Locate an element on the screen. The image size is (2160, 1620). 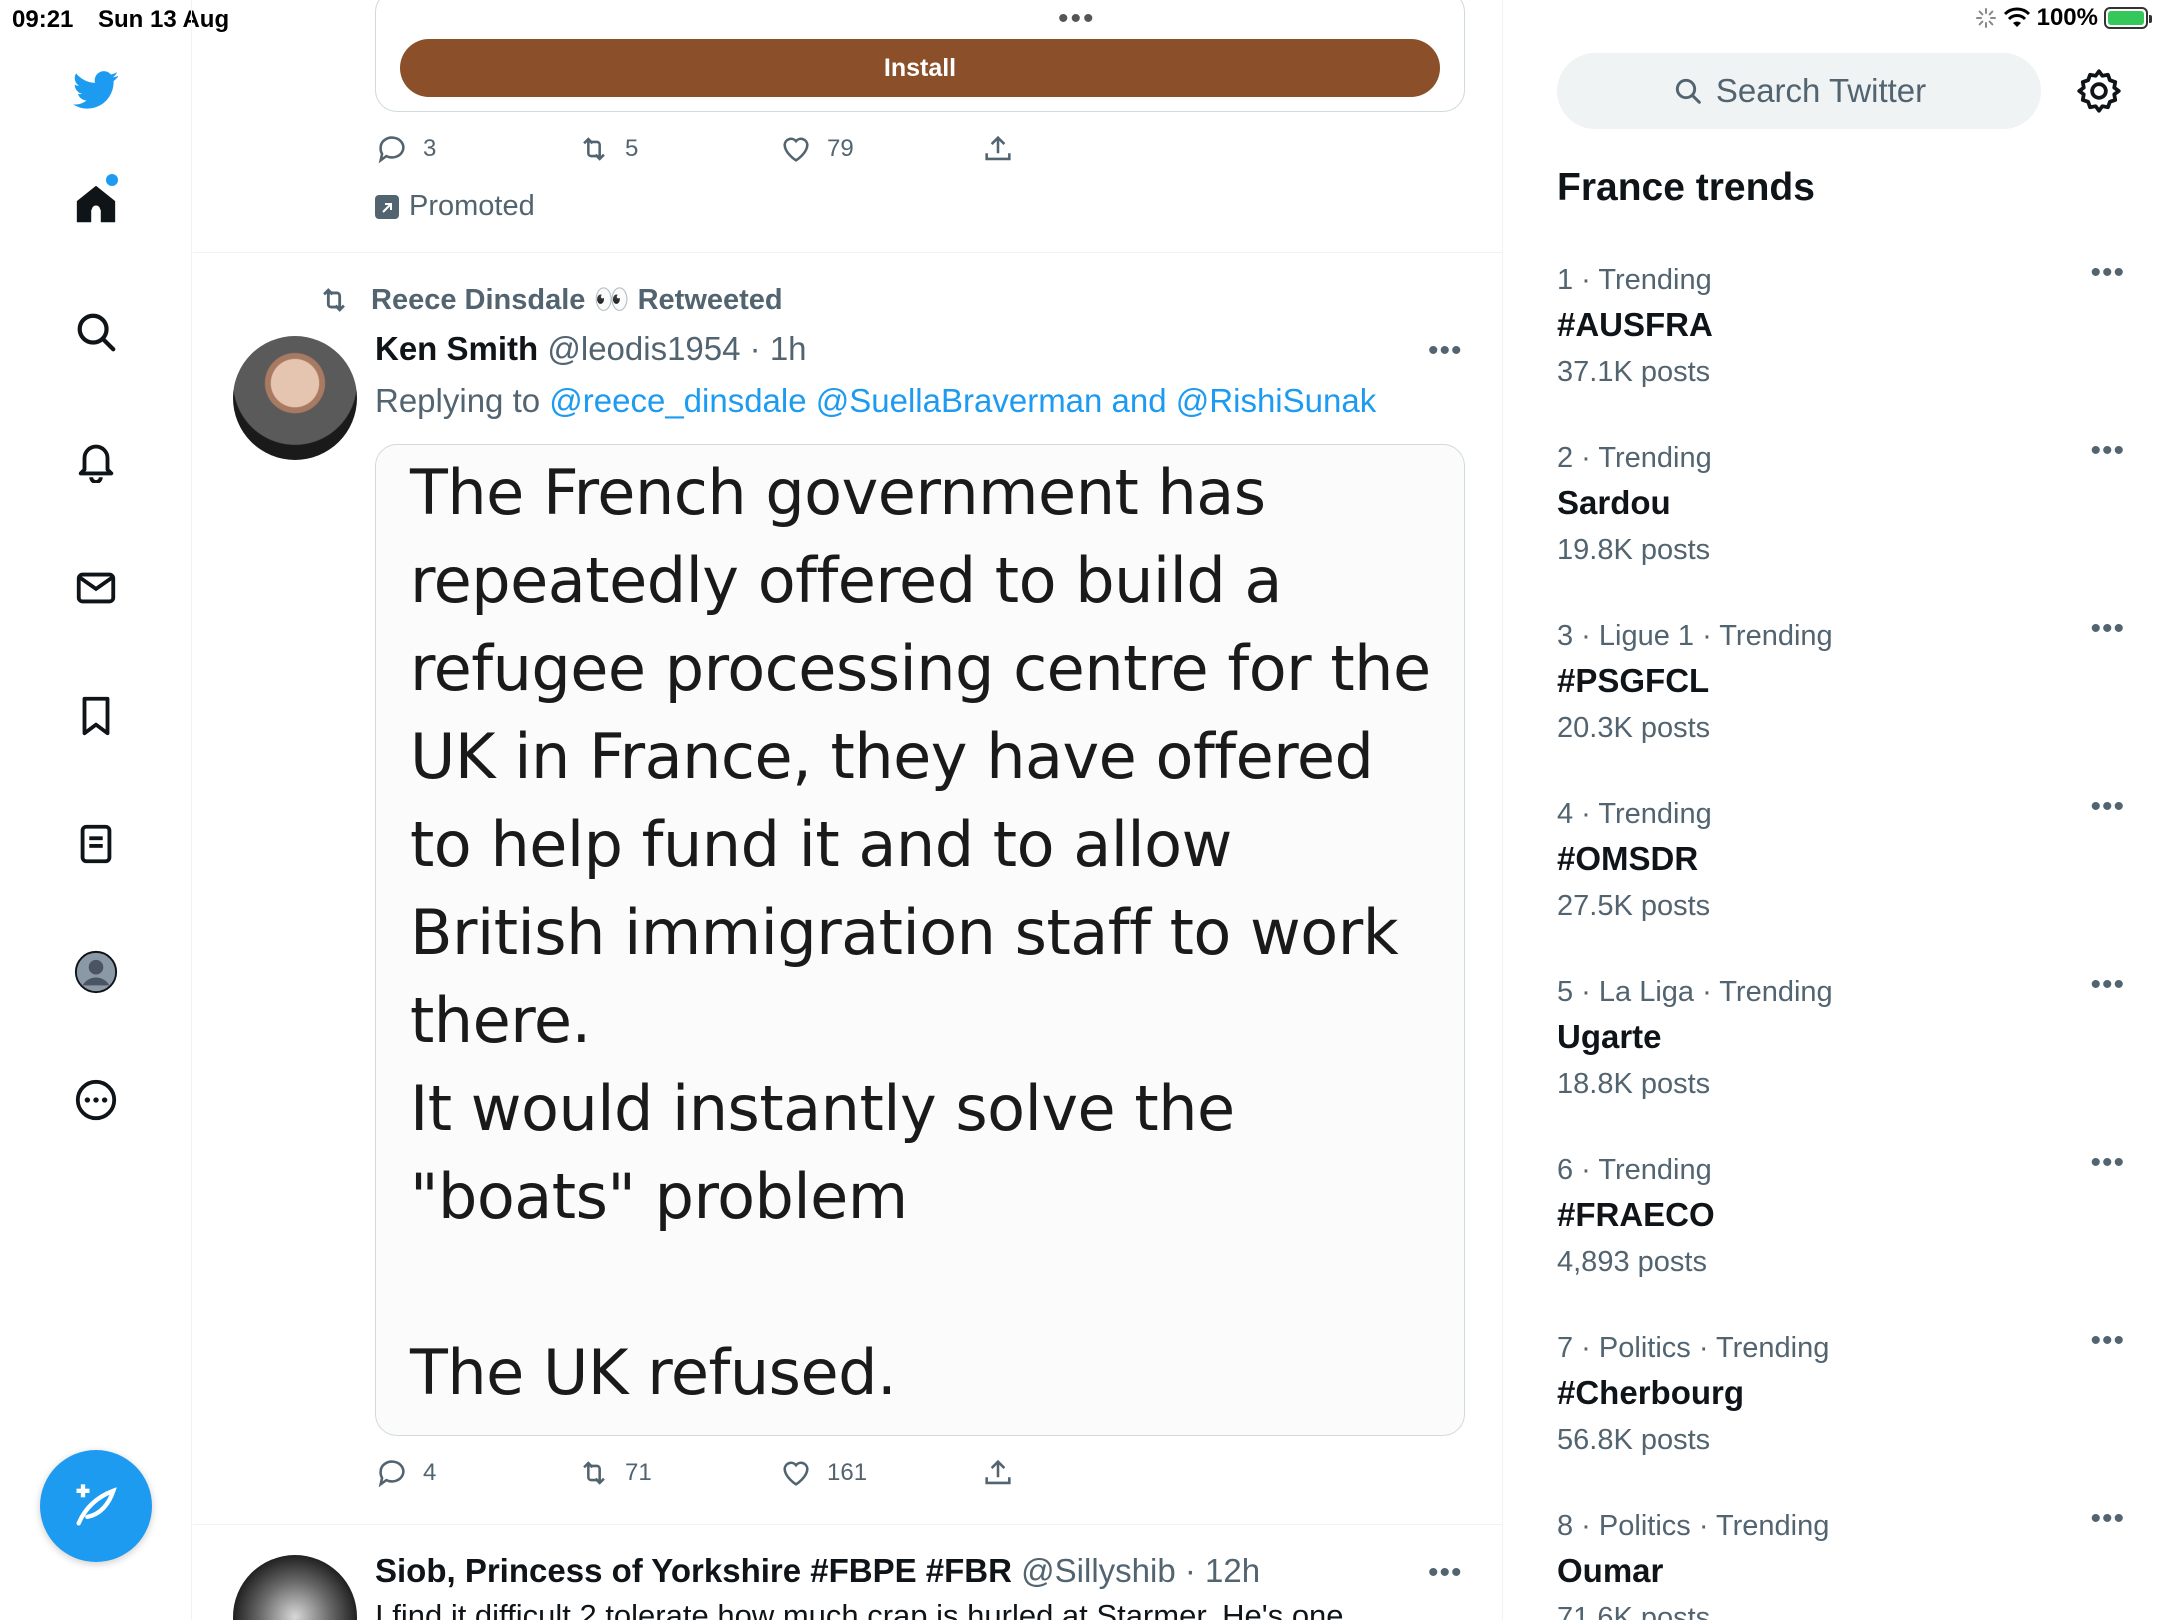
reply-count: 3 is located at coordinates (430, 148).